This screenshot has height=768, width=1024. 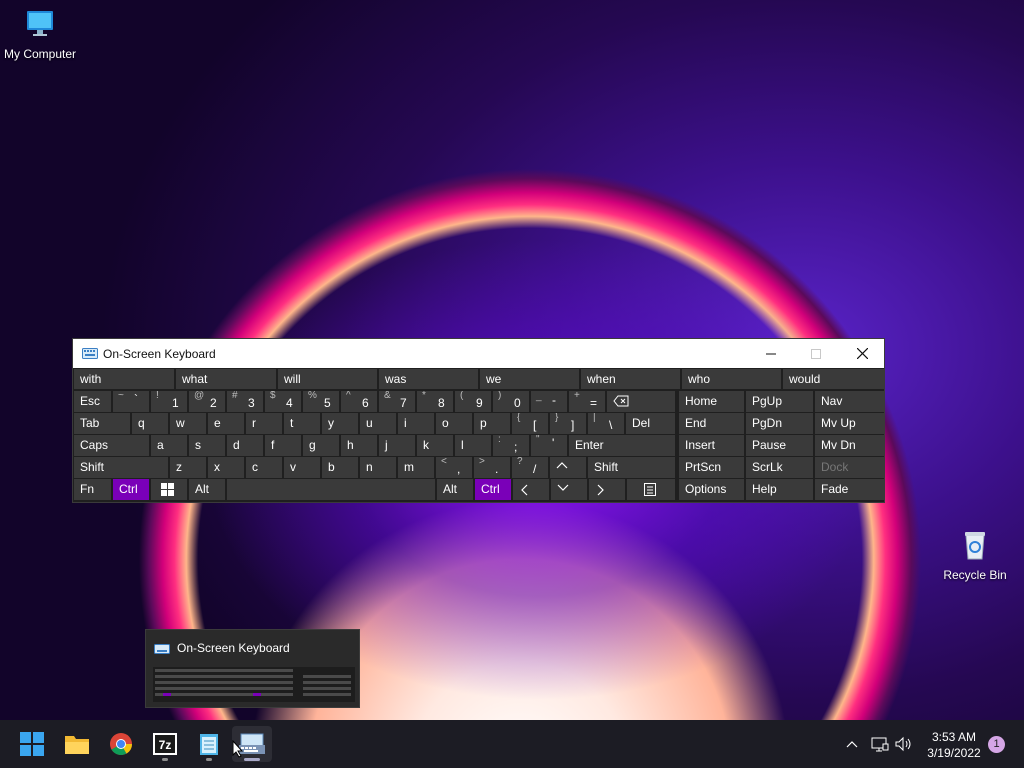 I want to click on prediction-word: will, so click(x=327, y=379).